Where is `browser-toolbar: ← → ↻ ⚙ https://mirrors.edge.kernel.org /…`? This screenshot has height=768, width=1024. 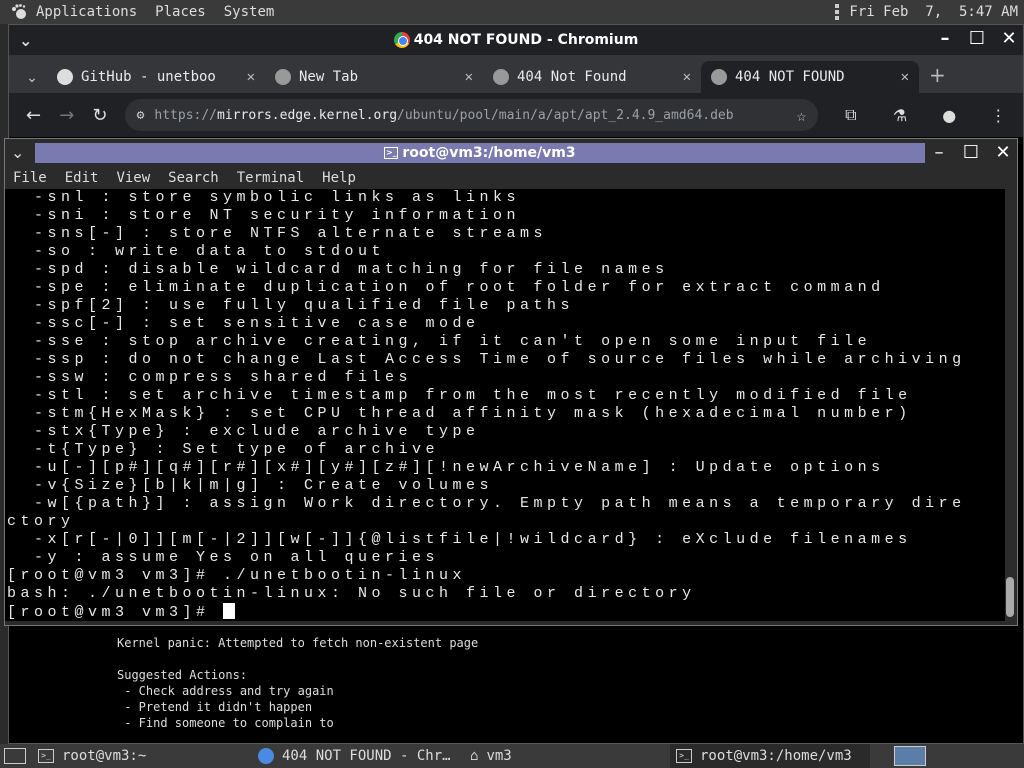
browser-toolbar: ← → ↻ ⚙ https://mirrors.edge.kernel.org /… is located at coordinates (516, 115).